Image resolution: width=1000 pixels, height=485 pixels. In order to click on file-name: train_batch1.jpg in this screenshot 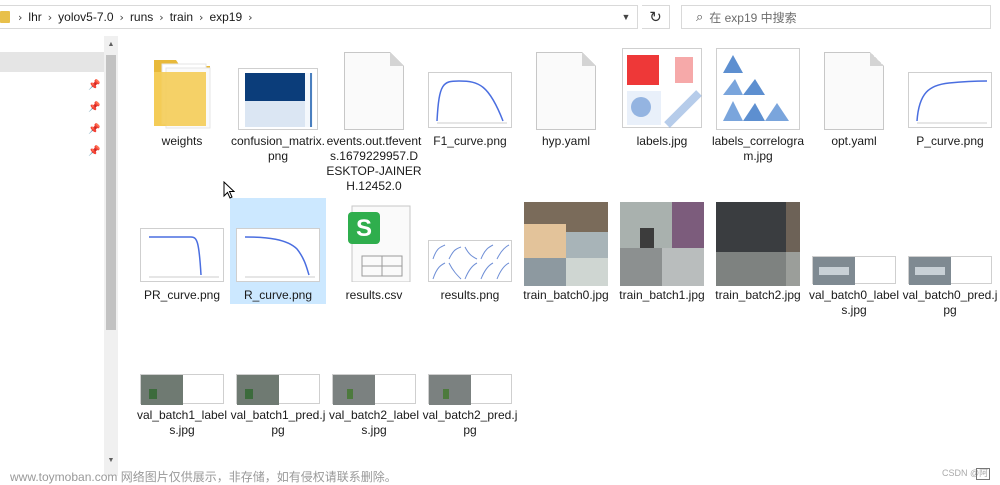, I will do `click(662, 295)`.